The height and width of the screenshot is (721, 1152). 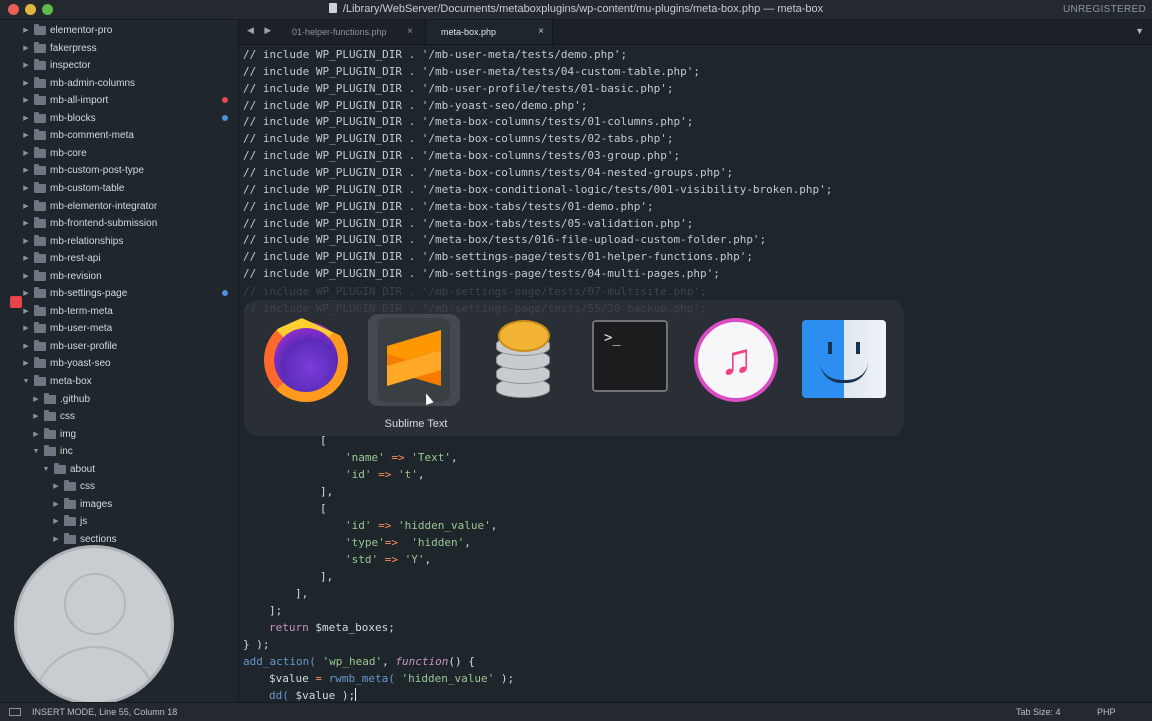 I want to click on sidebar-item: ▶ img, so click(x=119, y=434).